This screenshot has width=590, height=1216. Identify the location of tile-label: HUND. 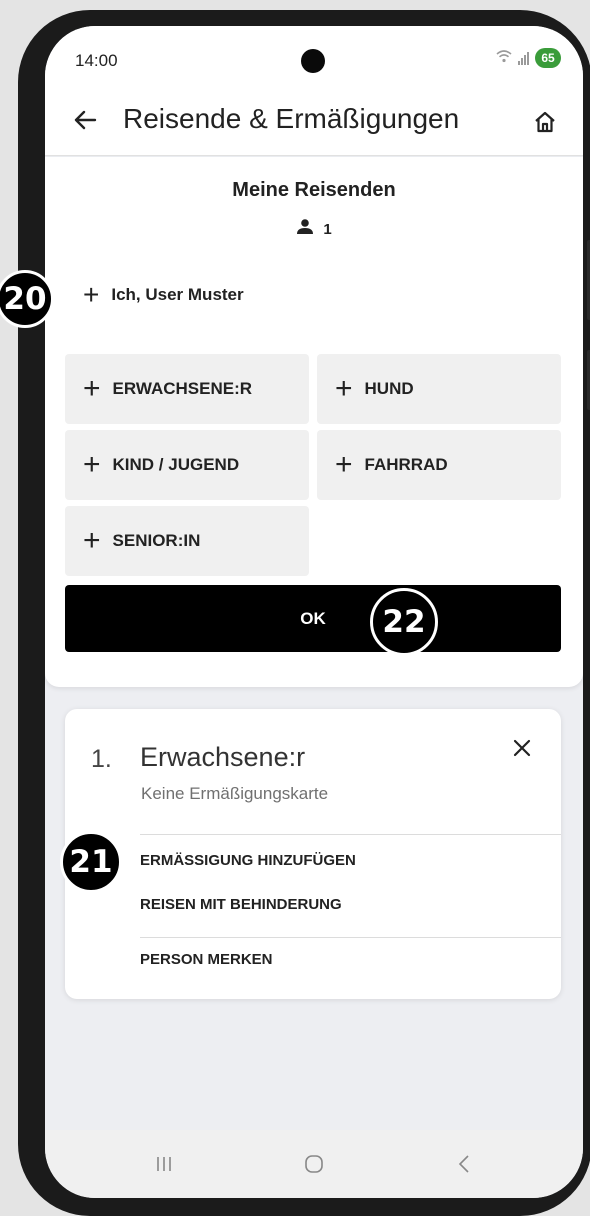
(389, 388).